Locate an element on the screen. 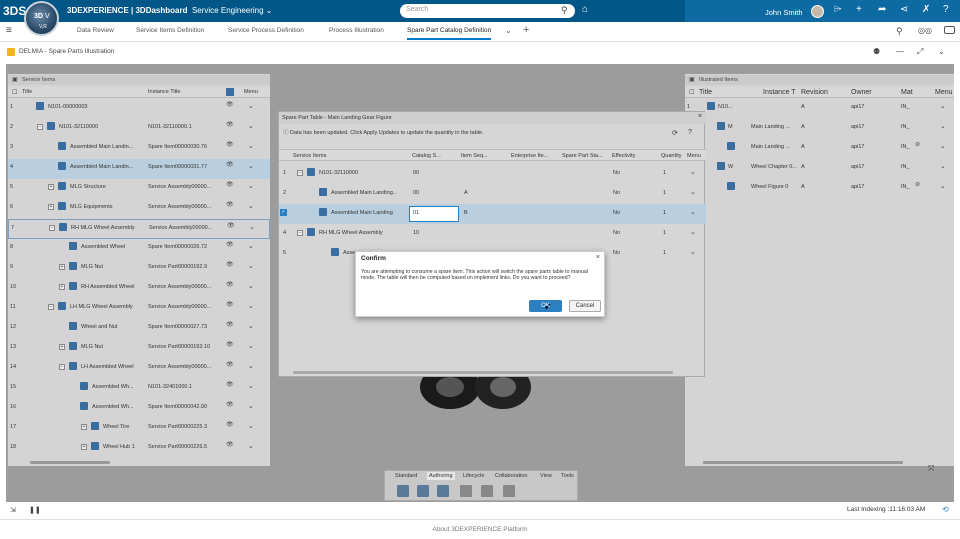  tab-spare-part-catalog: Spare Part Catalog Definition is located at coordinates (449, 33).